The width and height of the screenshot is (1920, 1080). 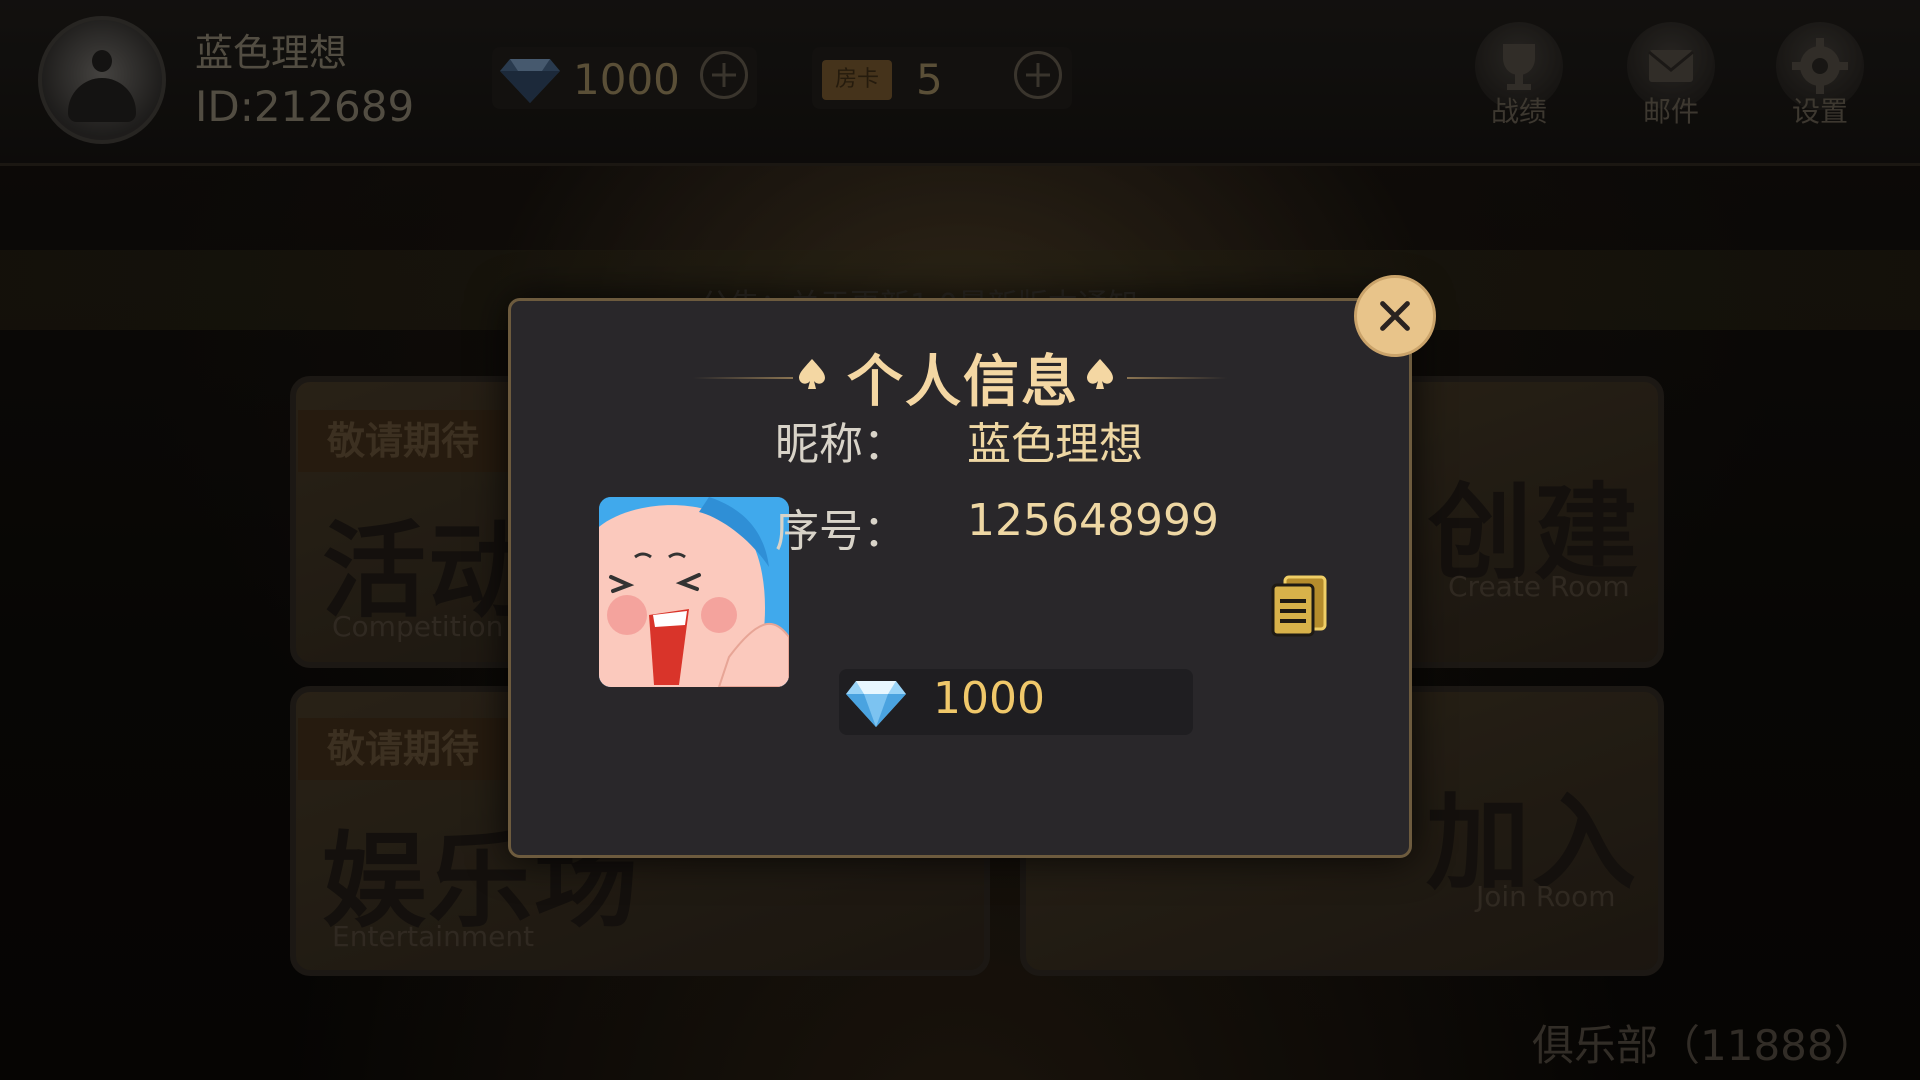 What do you see at coordinates (876, 704) in the screenshot?
I see `diamond-icon` at bounding box center [876, 704].